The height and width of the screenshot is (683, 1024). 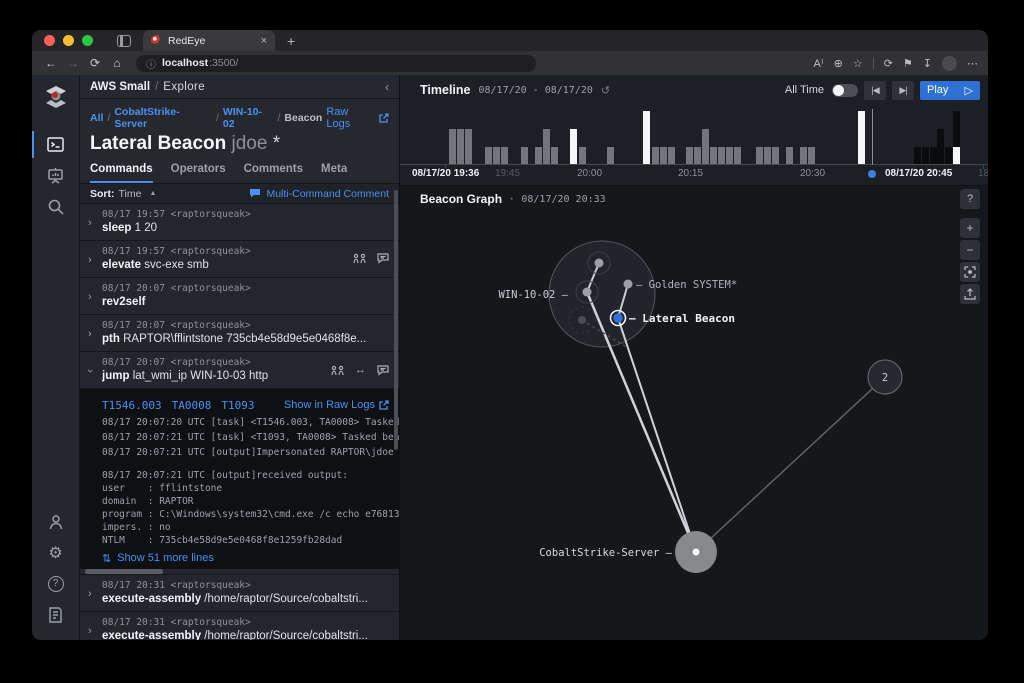 What do you see at coordinates (970, 199) in the screenshot?
I see `graph-help-button: ?` at bounding box center [970, 199].